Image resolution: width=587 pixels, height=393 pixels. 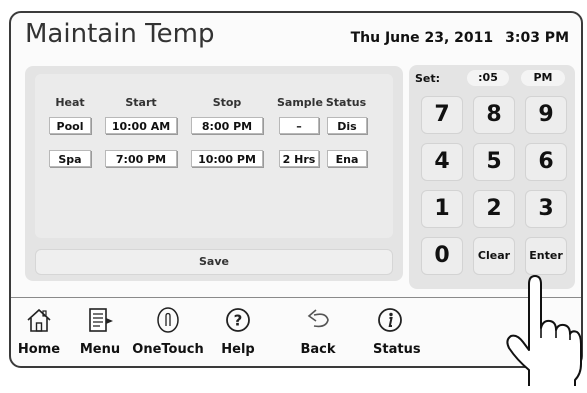 I want to click on schedule-row-pool: Pool 10:00 AM 8:00 PM – Dis, so click(x=214, y=127).